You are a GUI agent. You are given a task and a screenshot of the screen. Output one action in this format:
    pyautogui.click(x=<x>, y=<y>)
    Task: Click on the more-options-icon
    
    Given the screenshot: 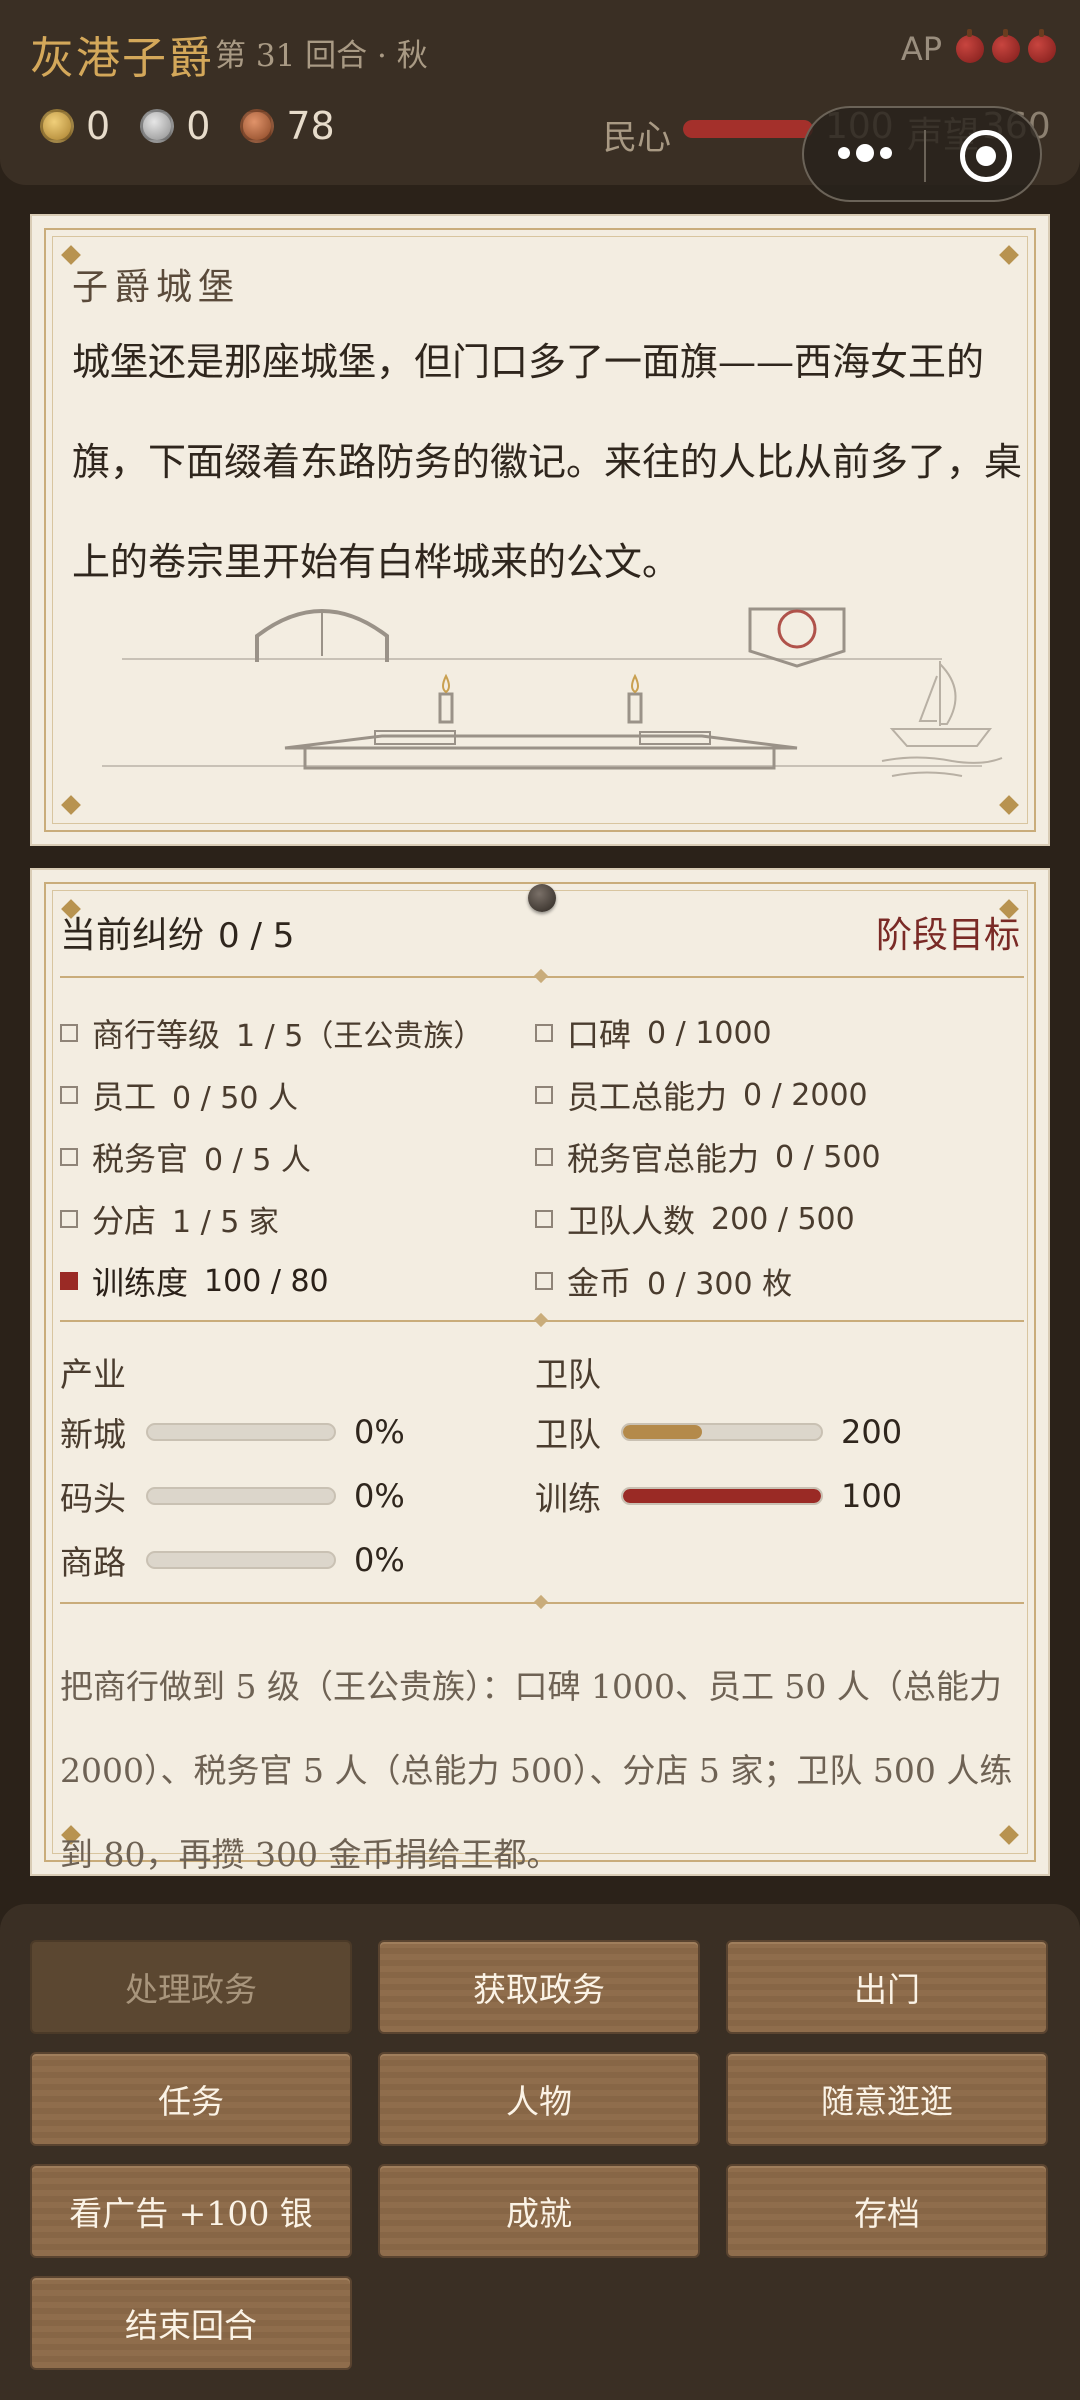 What is the action you would take?
    pyautogui.click(x=865, y=153)
    